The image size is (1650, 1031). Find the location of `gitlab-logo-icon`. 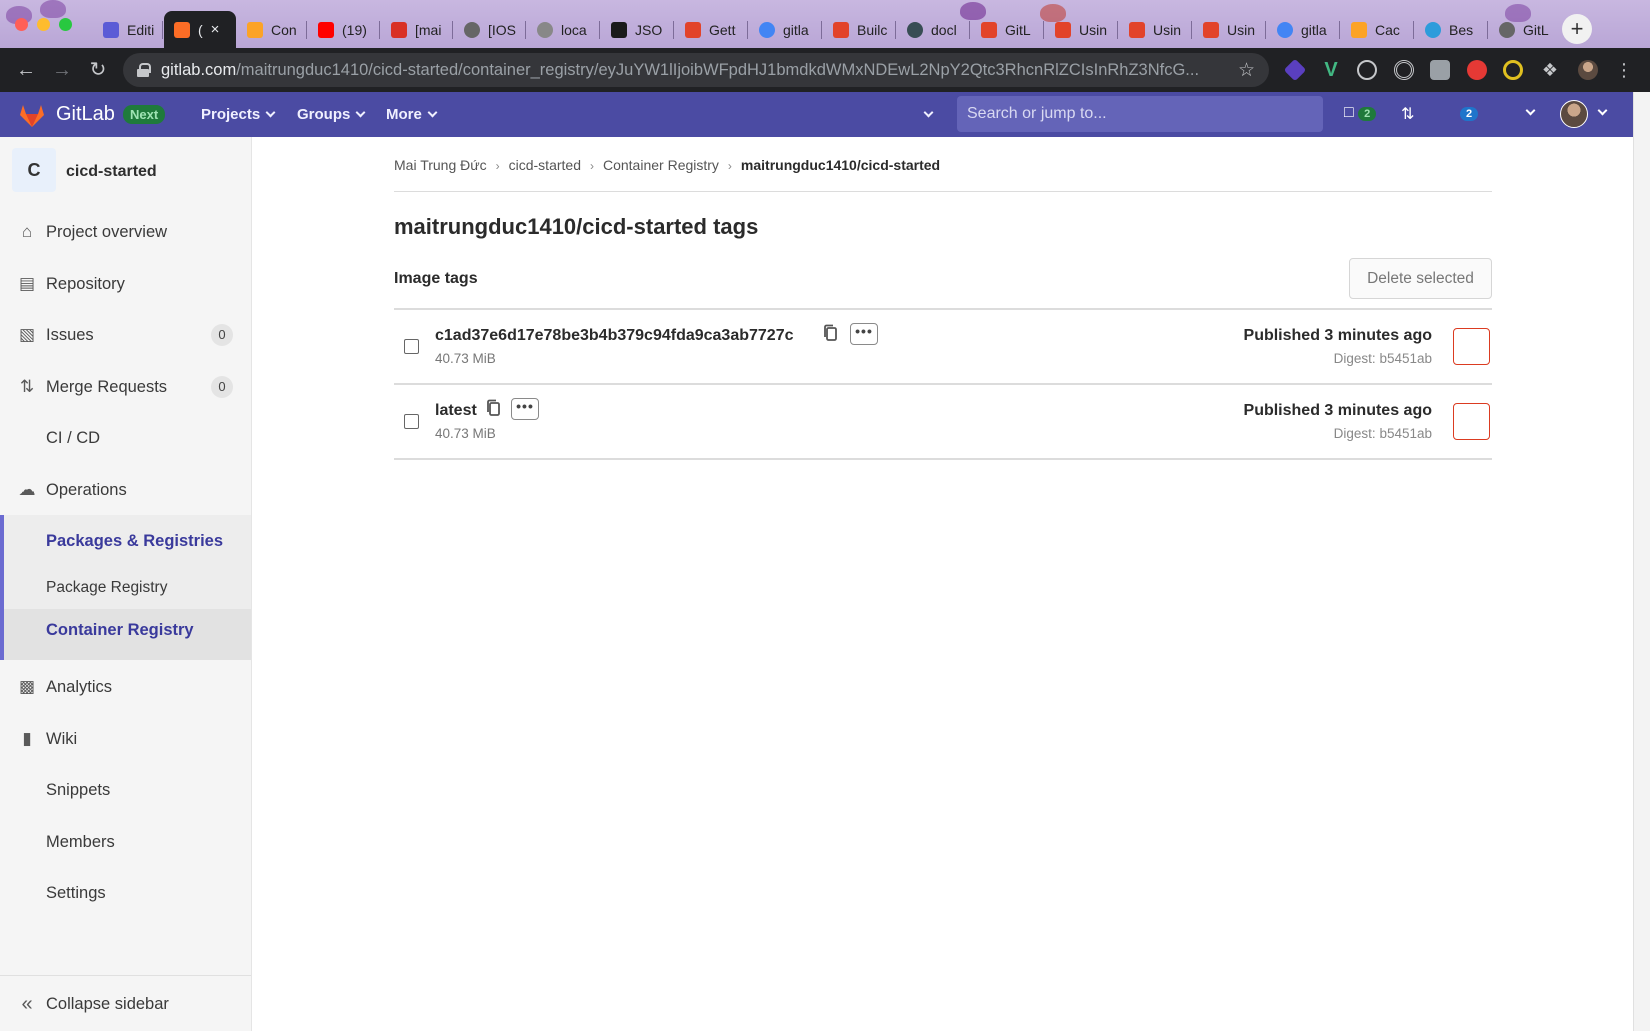

gitlab-logo-icon is located at coordinates (32, 115).